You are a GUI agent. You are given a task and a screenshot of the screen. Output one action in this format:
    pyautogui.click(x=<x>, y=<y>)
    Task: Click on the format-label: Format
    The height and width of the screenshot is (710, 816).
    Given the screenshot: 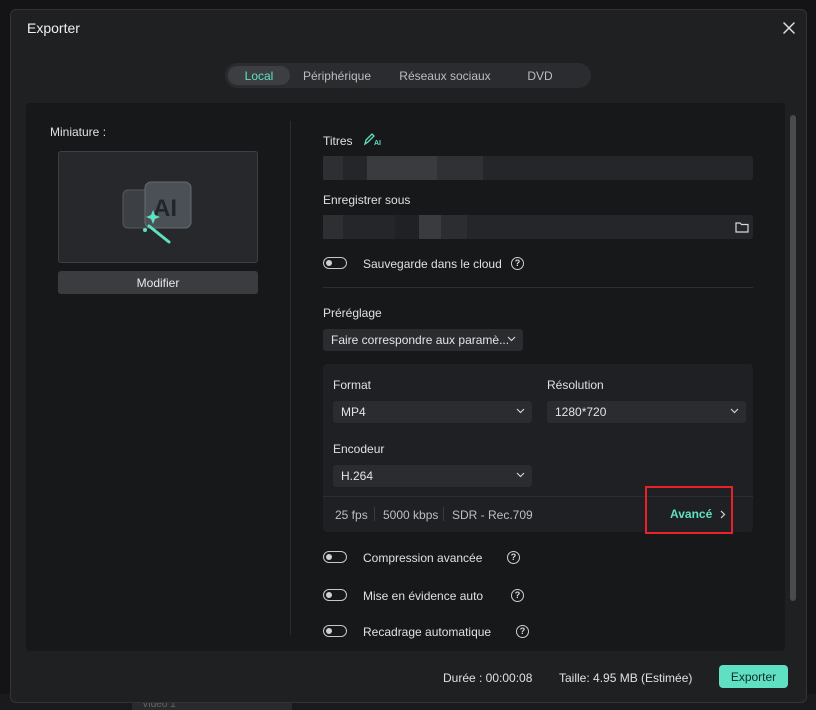 What is the action you would take?
    pyautogui.click(x=352, y=385)
    